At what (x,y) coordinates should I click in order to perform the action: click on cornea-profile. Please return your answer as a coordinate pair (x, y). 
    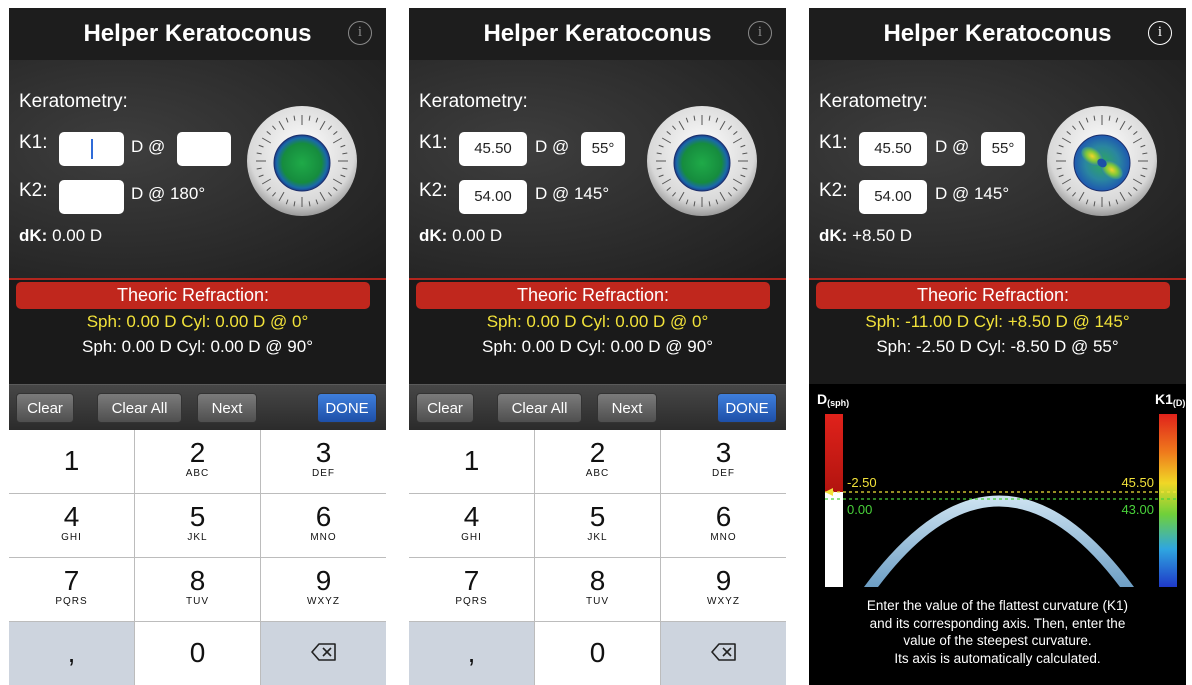
    Looking at the image, I should click on (999, 541).